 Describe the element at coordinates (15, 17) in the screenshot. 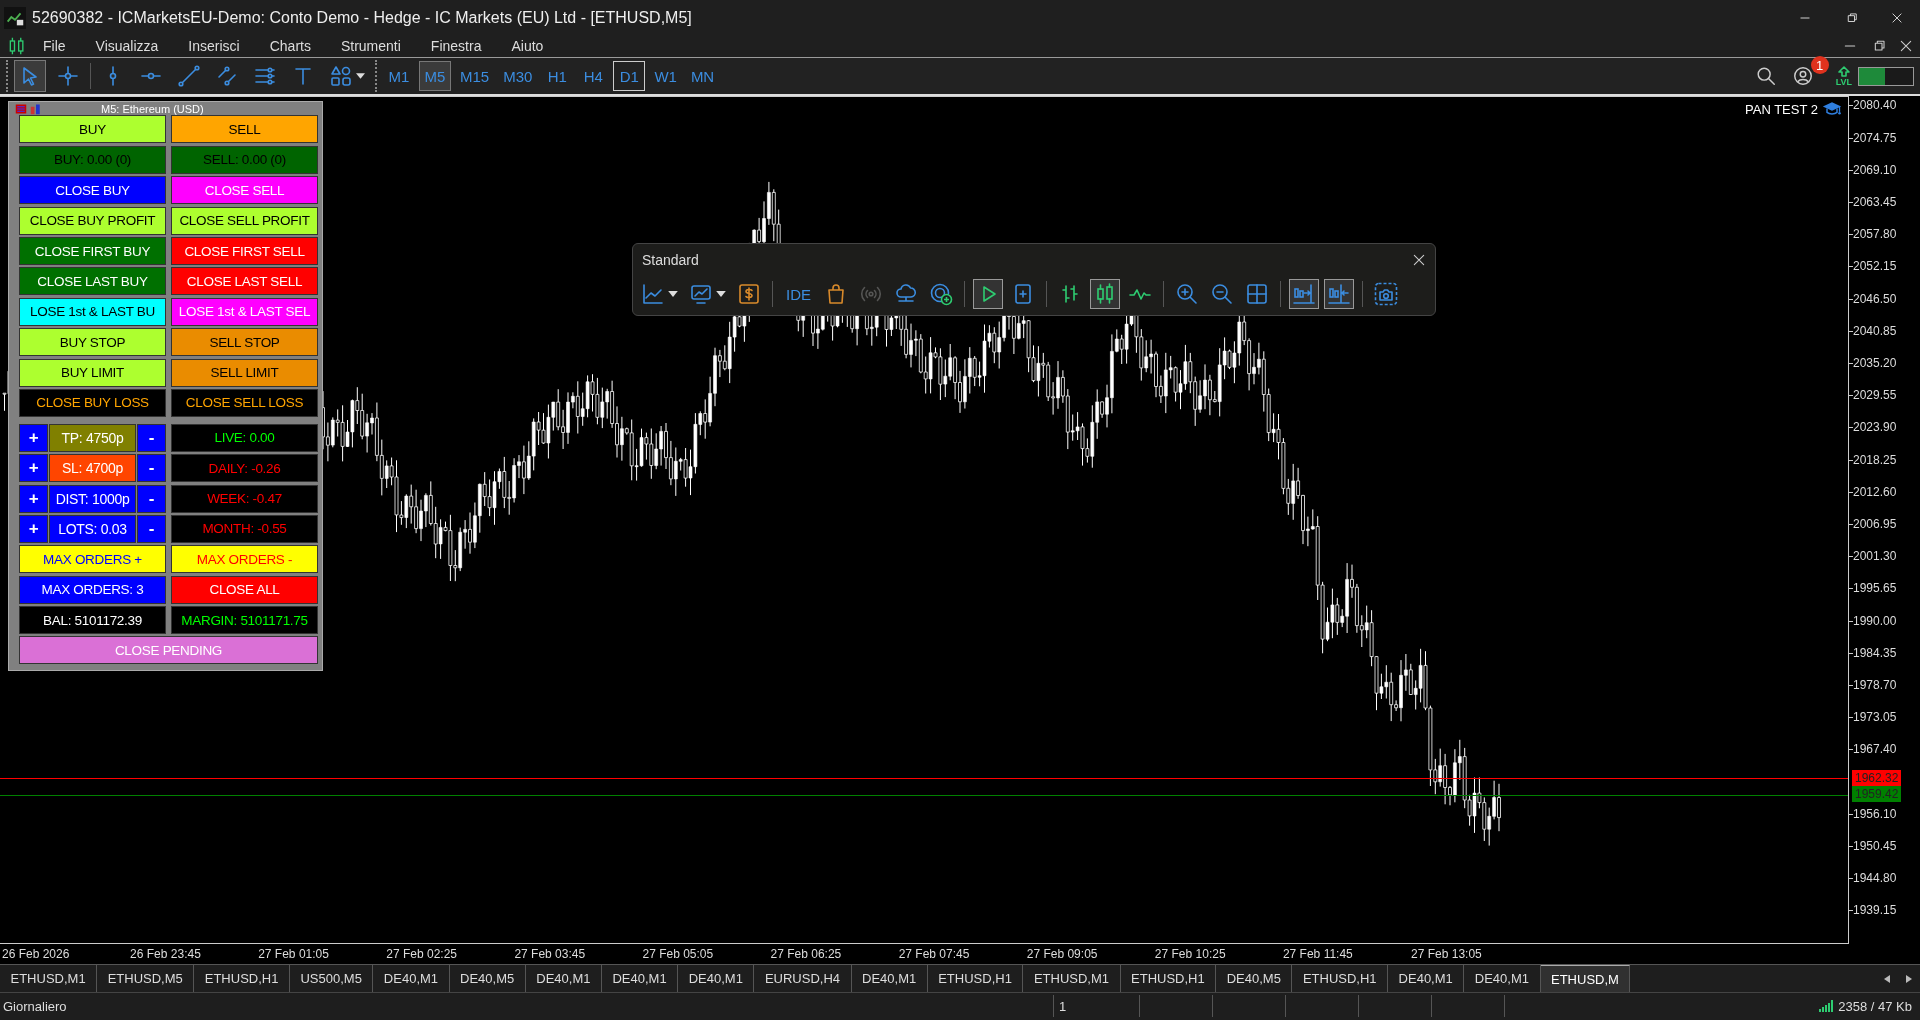

I see `app-logo-icon` at that location.